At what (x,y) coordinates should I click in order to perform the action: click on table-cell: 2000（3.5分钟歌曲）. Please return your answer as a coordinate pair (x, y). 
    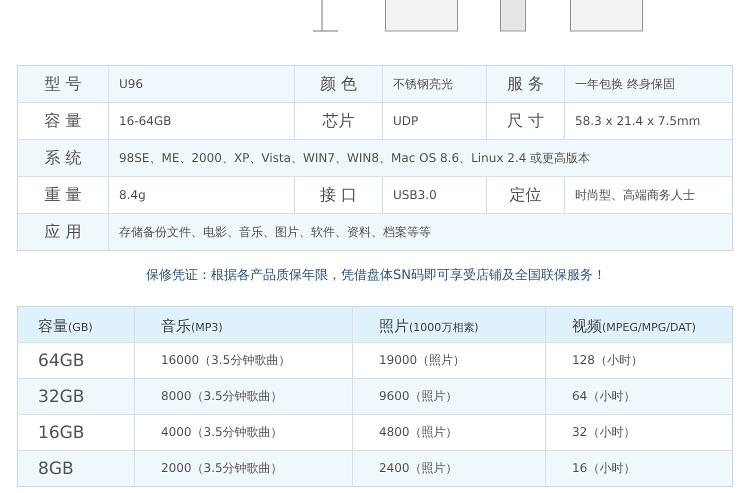
    Looking at the image, I should click on (243, 468).